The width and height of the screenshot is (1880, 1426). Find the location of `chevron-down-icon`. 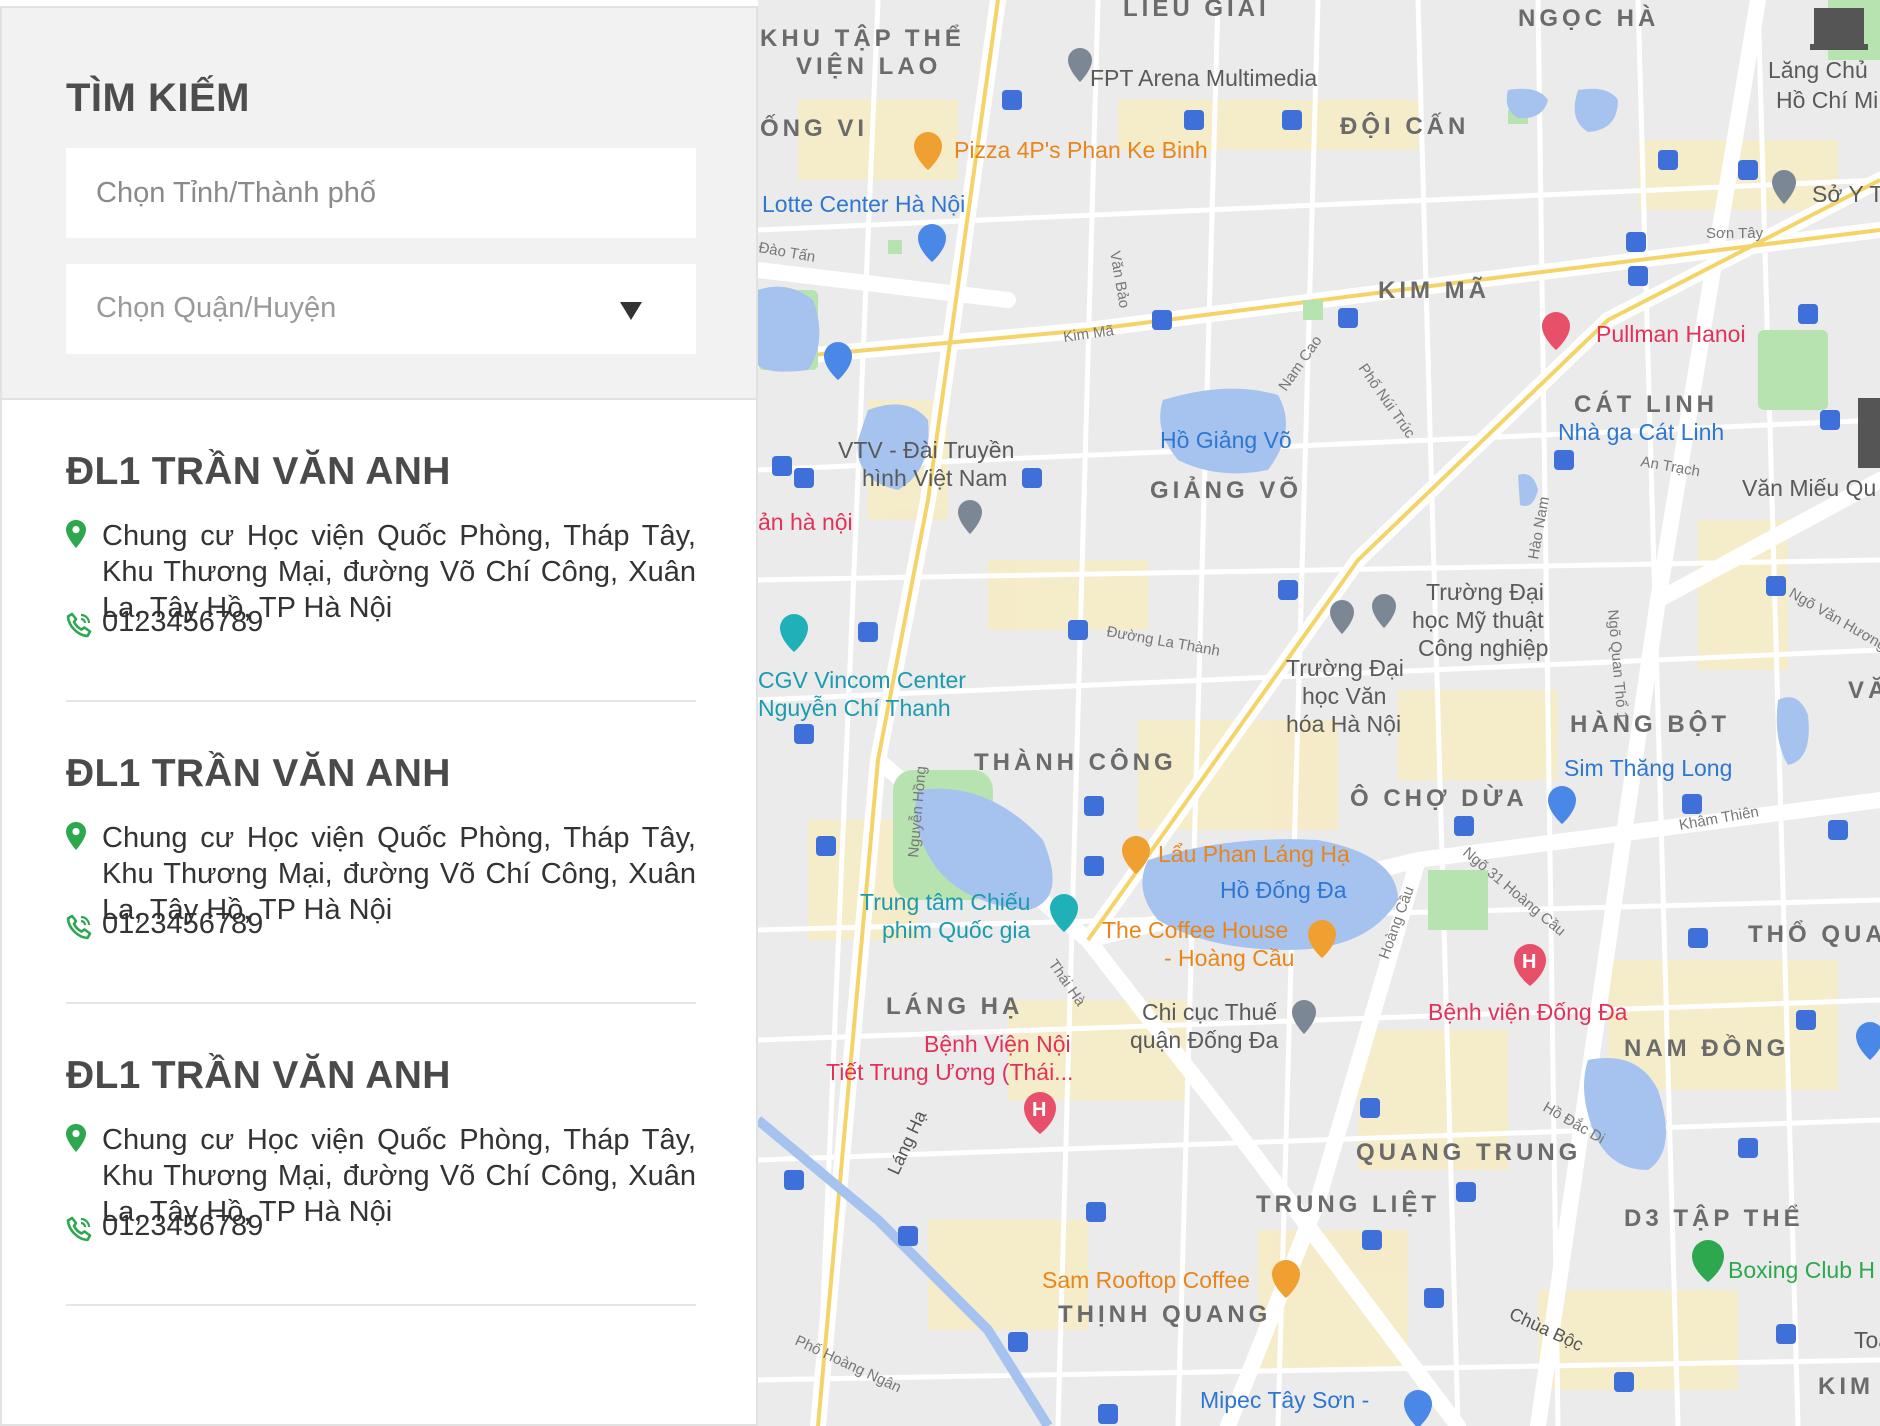

chevron-down-icon is located at coordinates (631, 311).